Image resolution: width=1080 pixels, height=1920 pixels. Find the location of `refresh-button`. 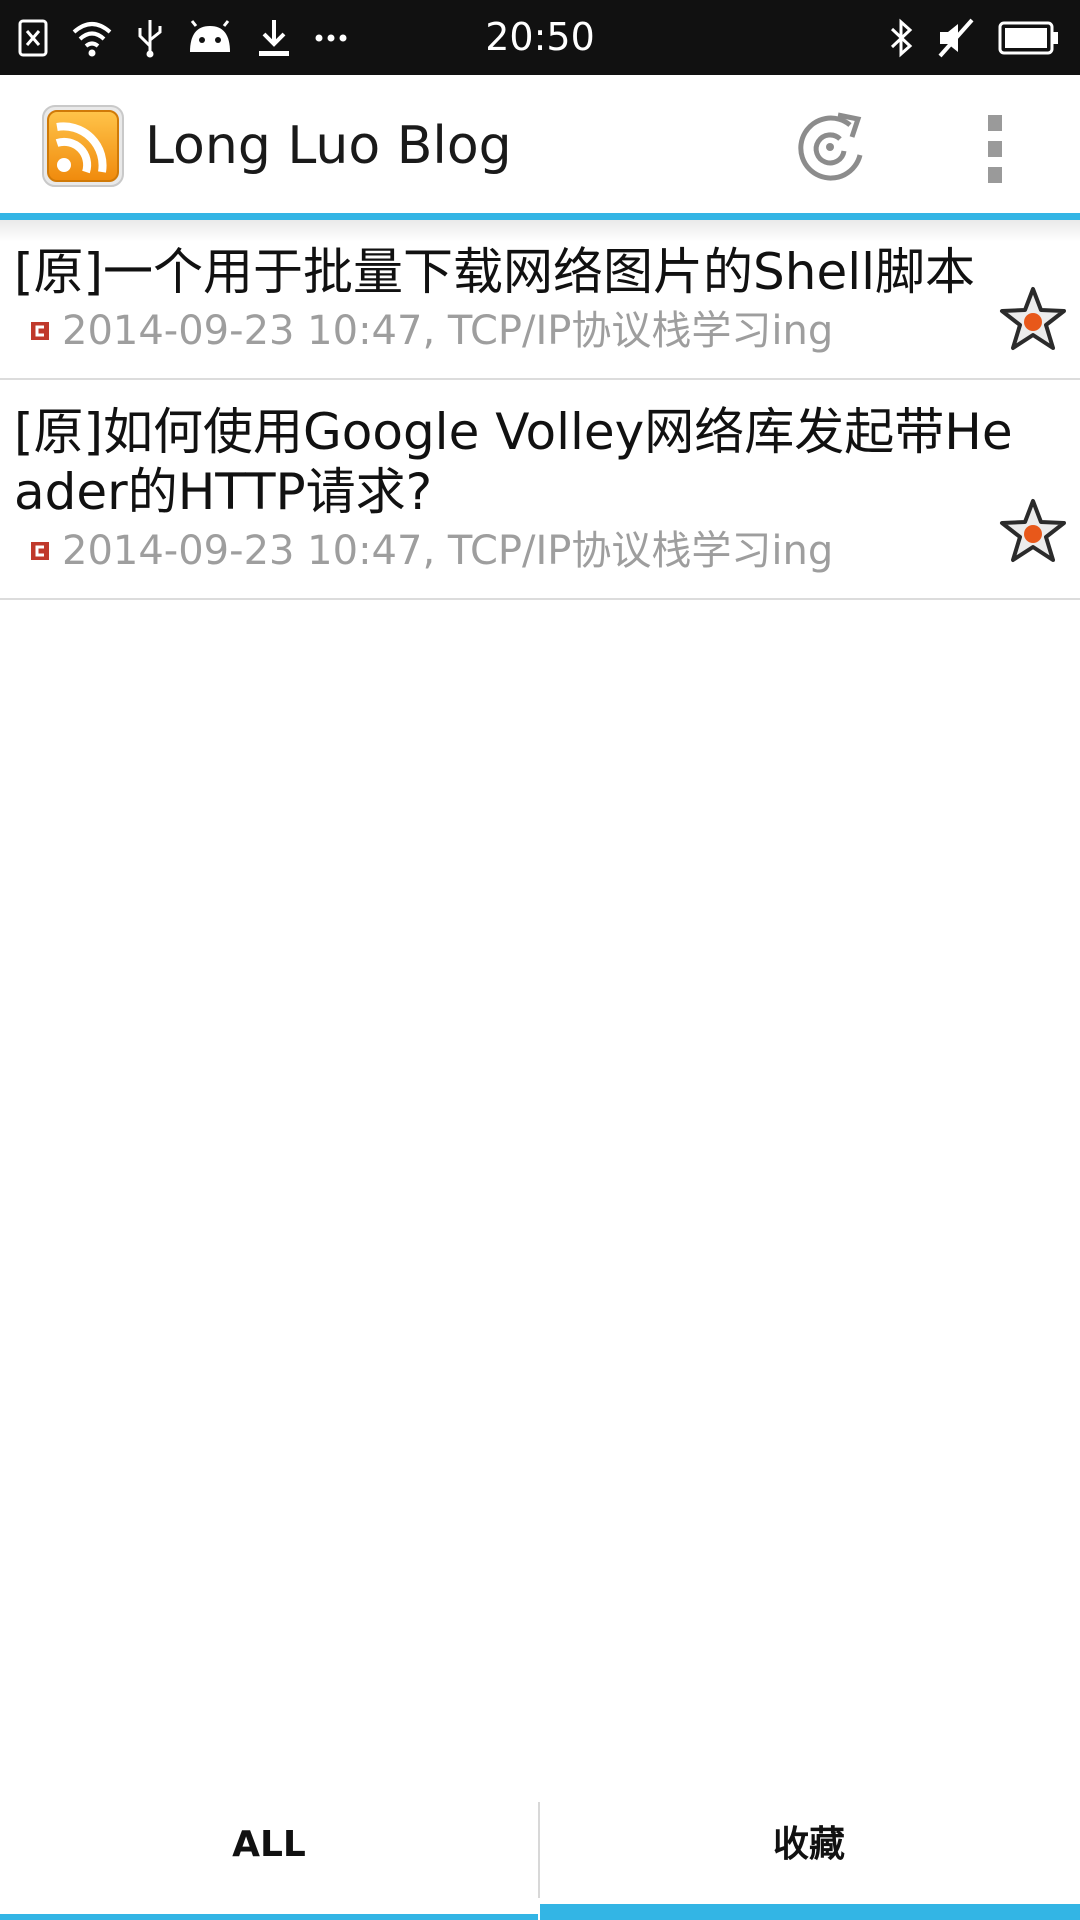

refresh-button is located at coordinates (830, 147).